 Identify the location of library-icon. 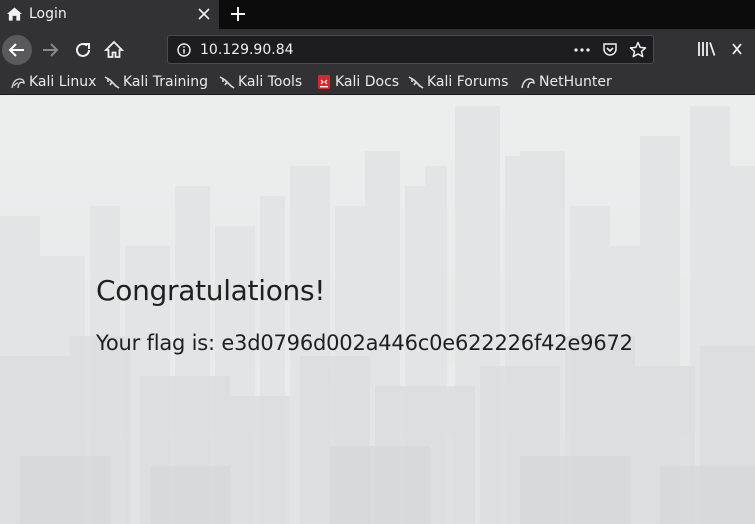
(707, 49).